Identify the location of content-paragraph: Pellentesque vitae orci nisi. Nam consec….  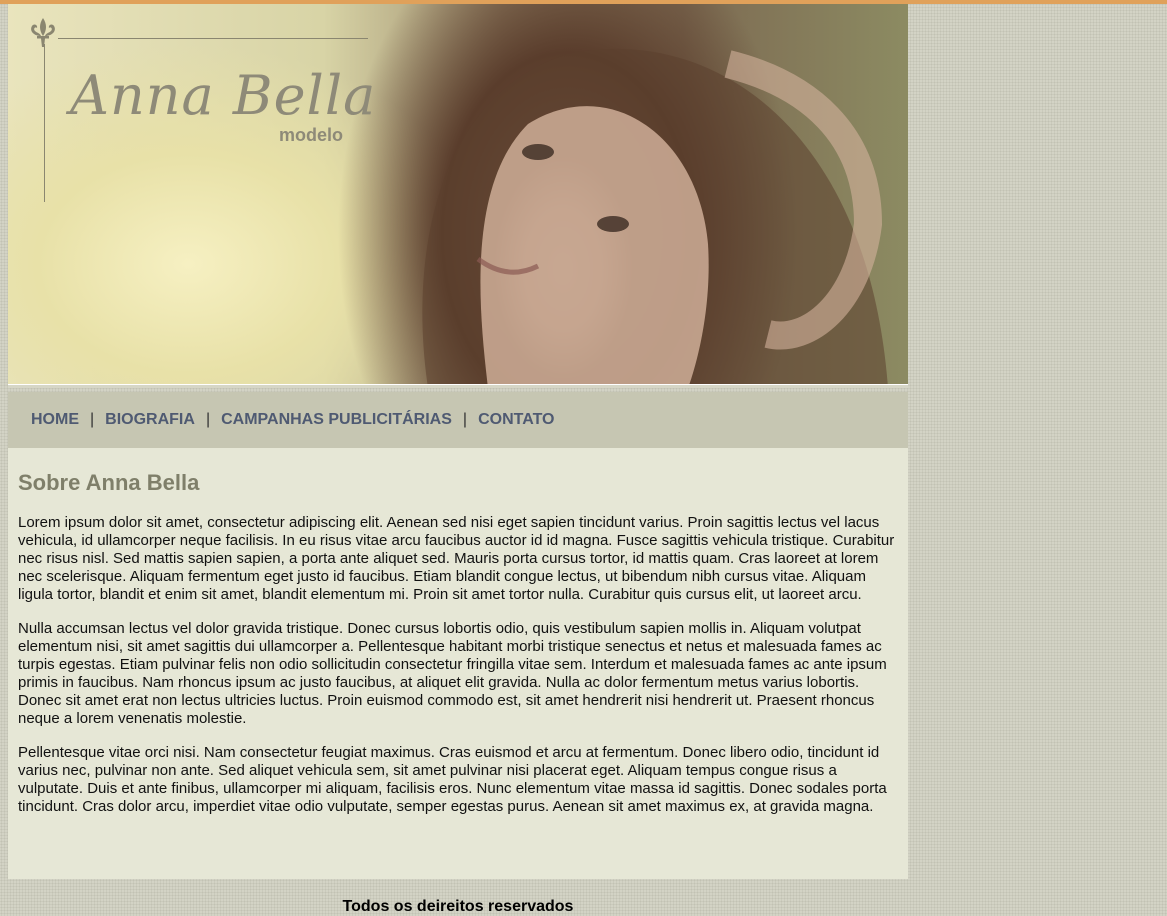
(452, 779).